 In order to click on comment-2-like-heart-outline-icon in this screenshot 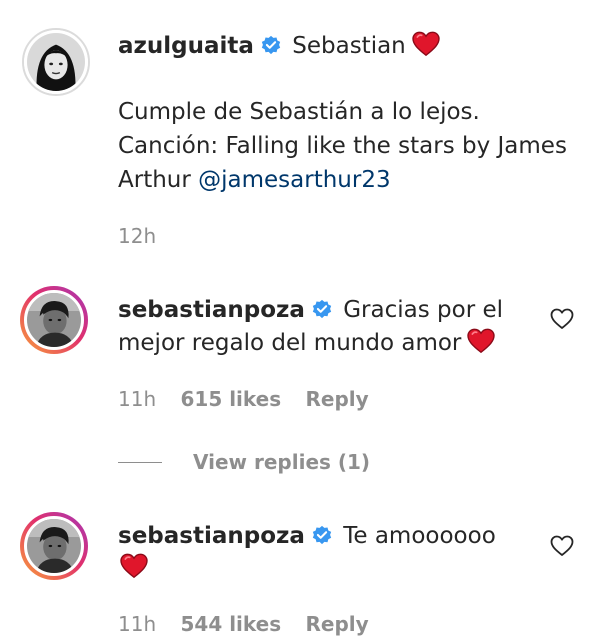, I will do `click(562, 546)`.